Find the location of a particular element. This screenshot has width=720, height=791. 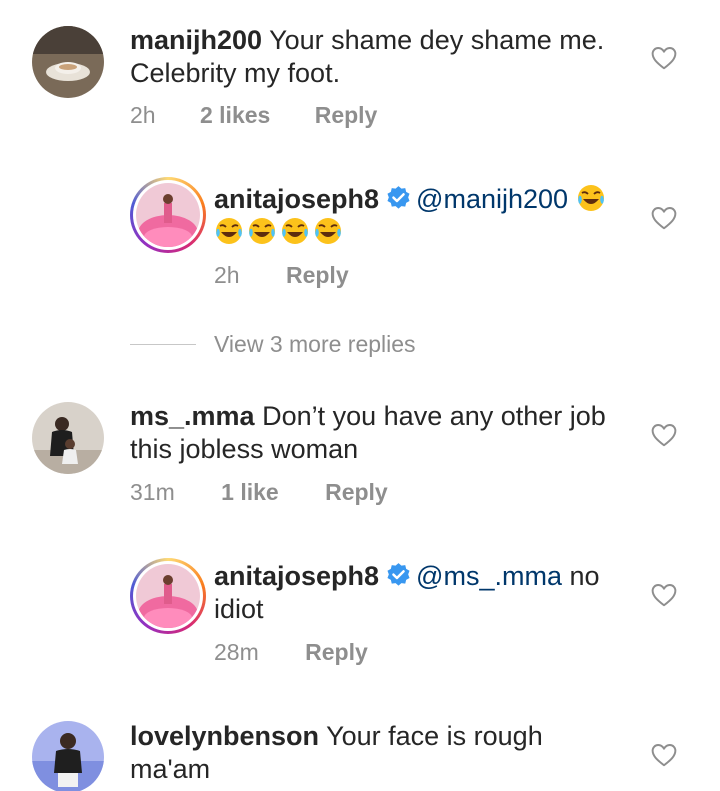

comment-meta: 2h Reply is located at coordinates (281, 275).